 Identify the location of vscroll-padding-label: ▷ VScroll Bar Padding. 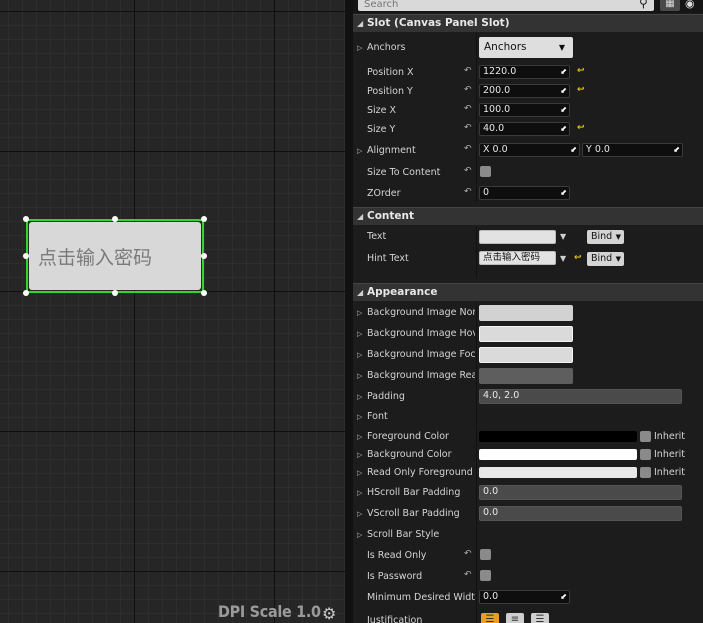
(416, 513).